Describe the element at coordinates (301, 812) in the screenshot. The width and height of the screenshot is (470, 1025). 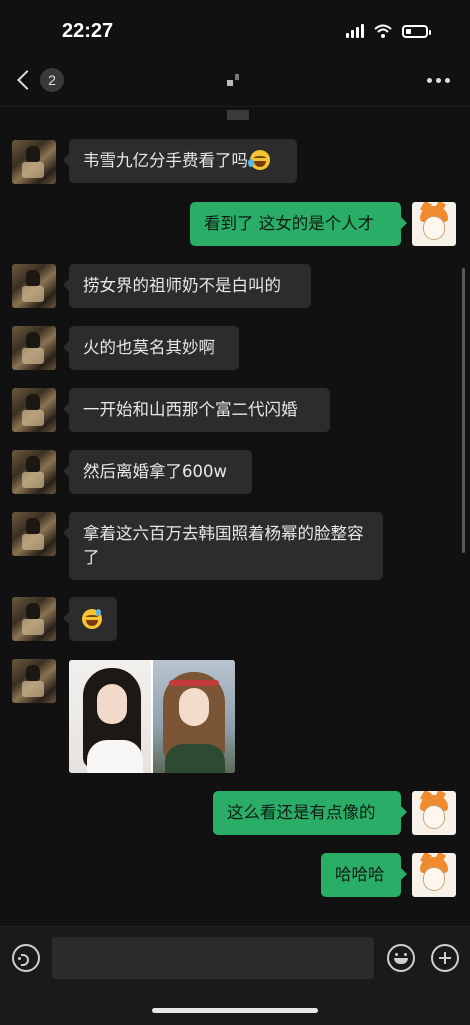
I see `message-text: 这么看还是有点像的` at that location.